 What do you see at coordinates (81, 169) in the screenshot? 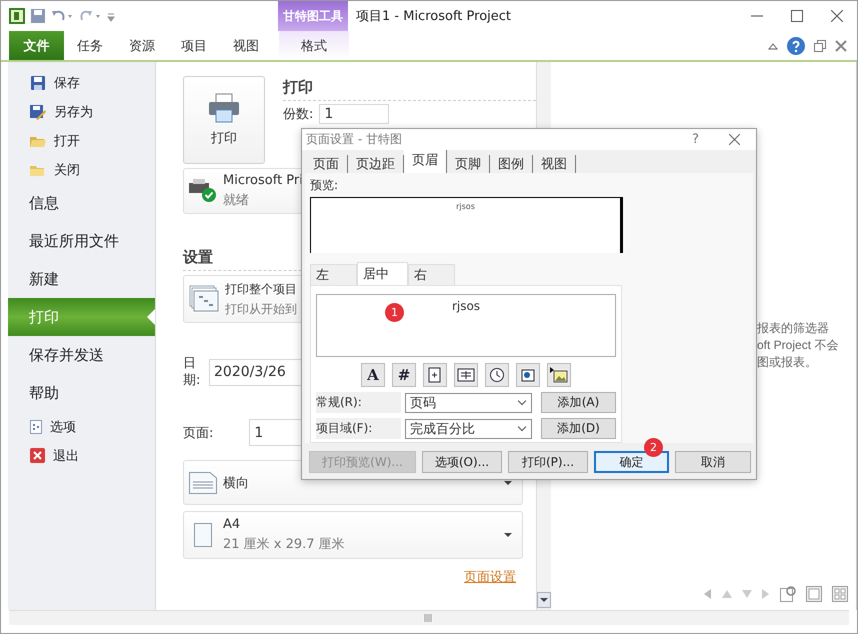
I see `sidebar-item: 关闭` at bounding box center [81, 169].